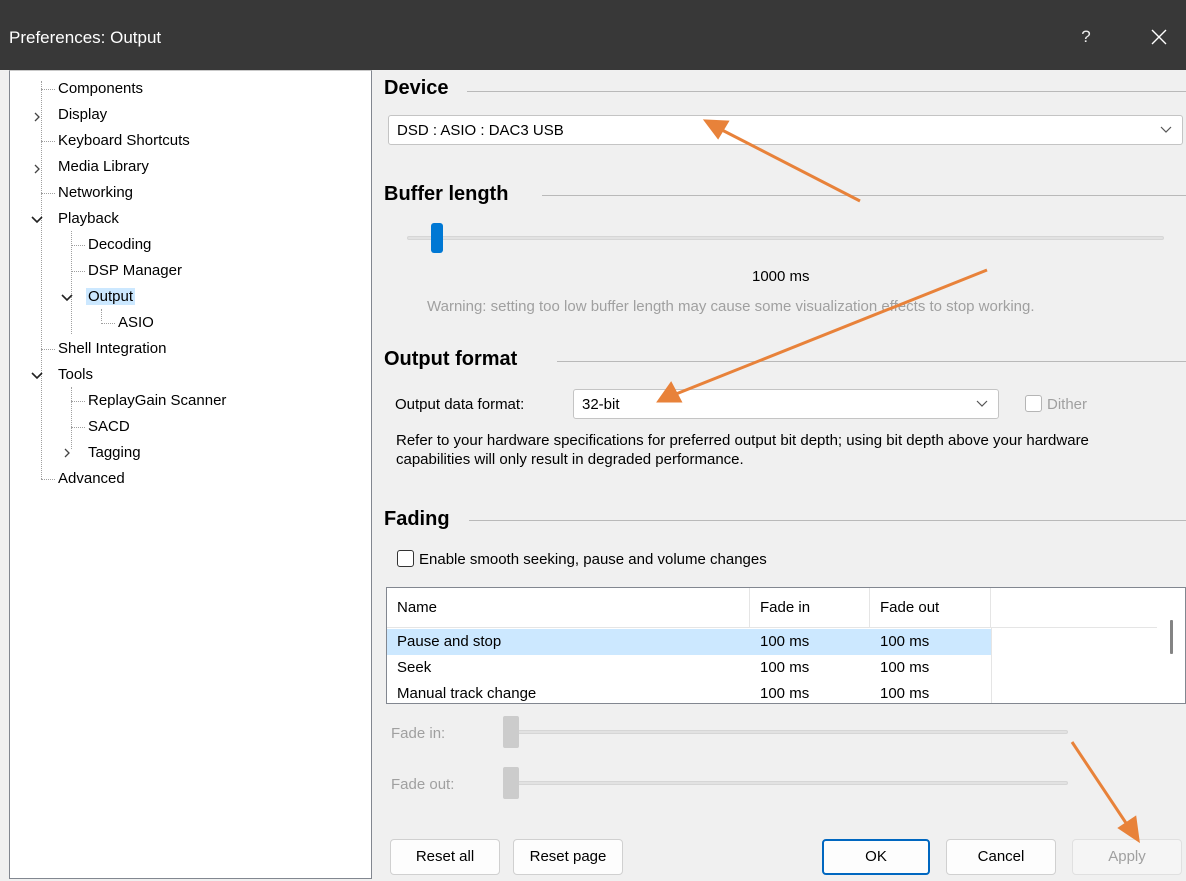 Image resolution: width=1186 pixels, height=881 pixels. I want to click on tree-item-replaygain-scanner: ReplayGain Scanner, so click(157, 401).